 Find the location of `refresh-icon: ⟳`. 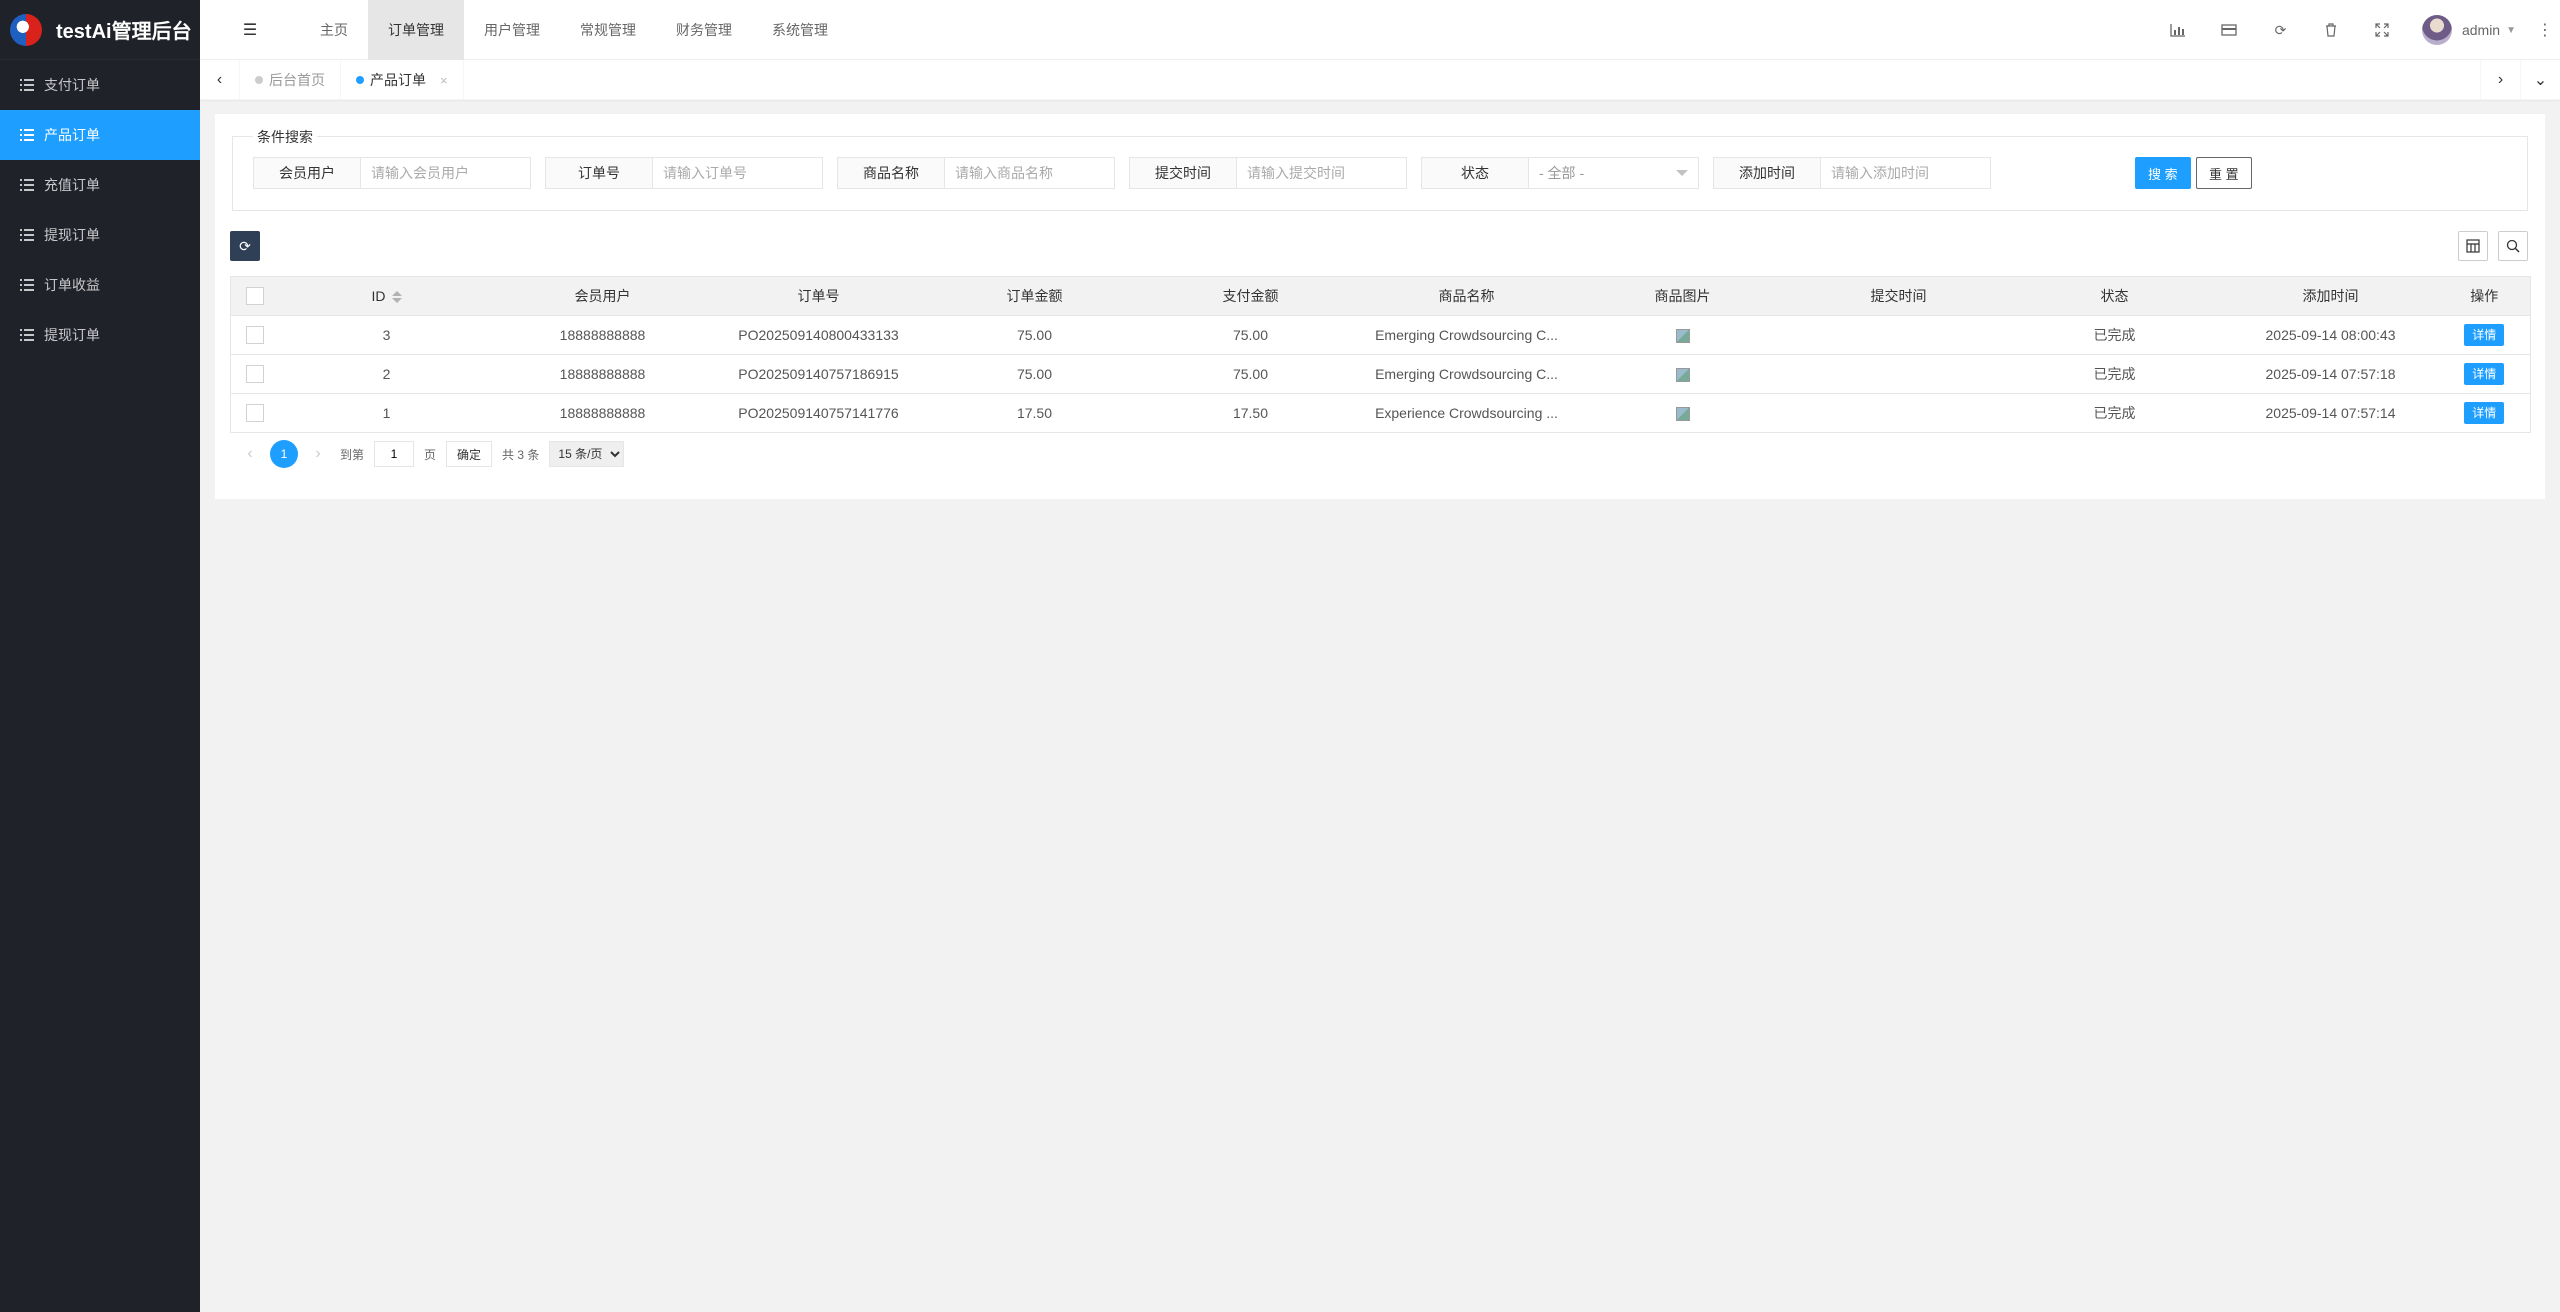

refresh-icon: ⟳ is located at coordinates (2280, 30).